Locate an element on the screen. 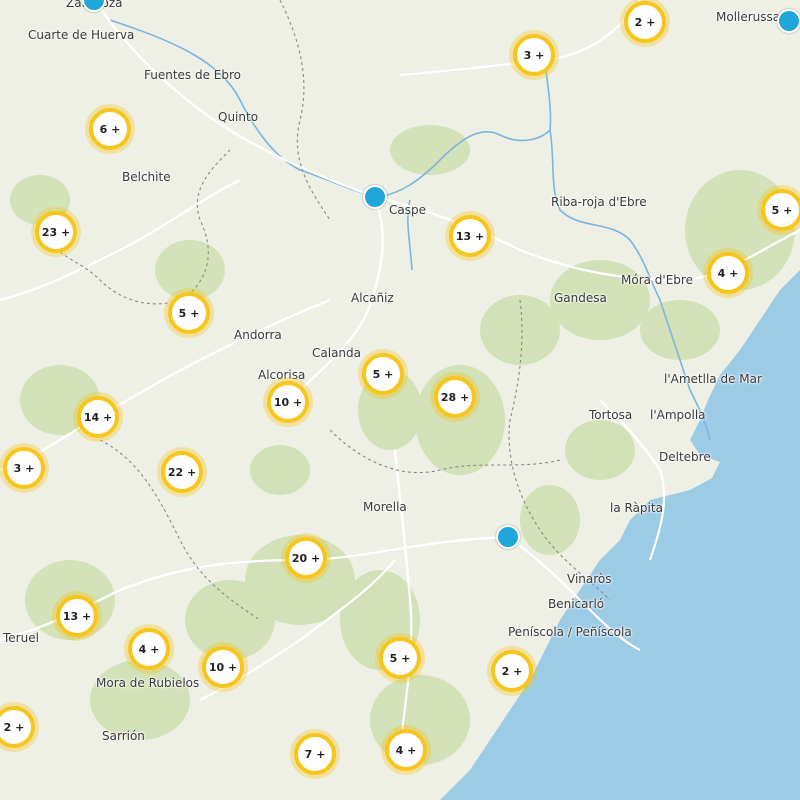 This screenshot has height=800, width=800. cluster-marker: 7 + is located at coordinates (315, 754).